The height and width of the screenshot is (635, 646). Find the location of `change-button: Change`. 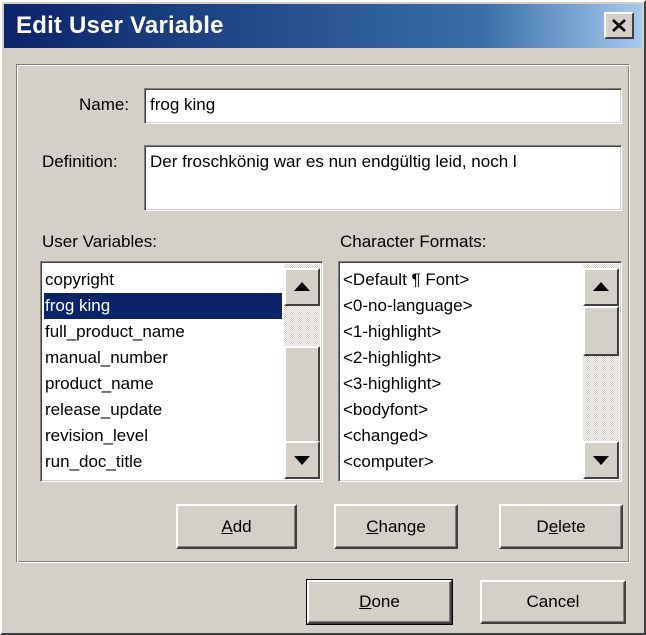

change-button: Change is located at coordinates (396, 526).